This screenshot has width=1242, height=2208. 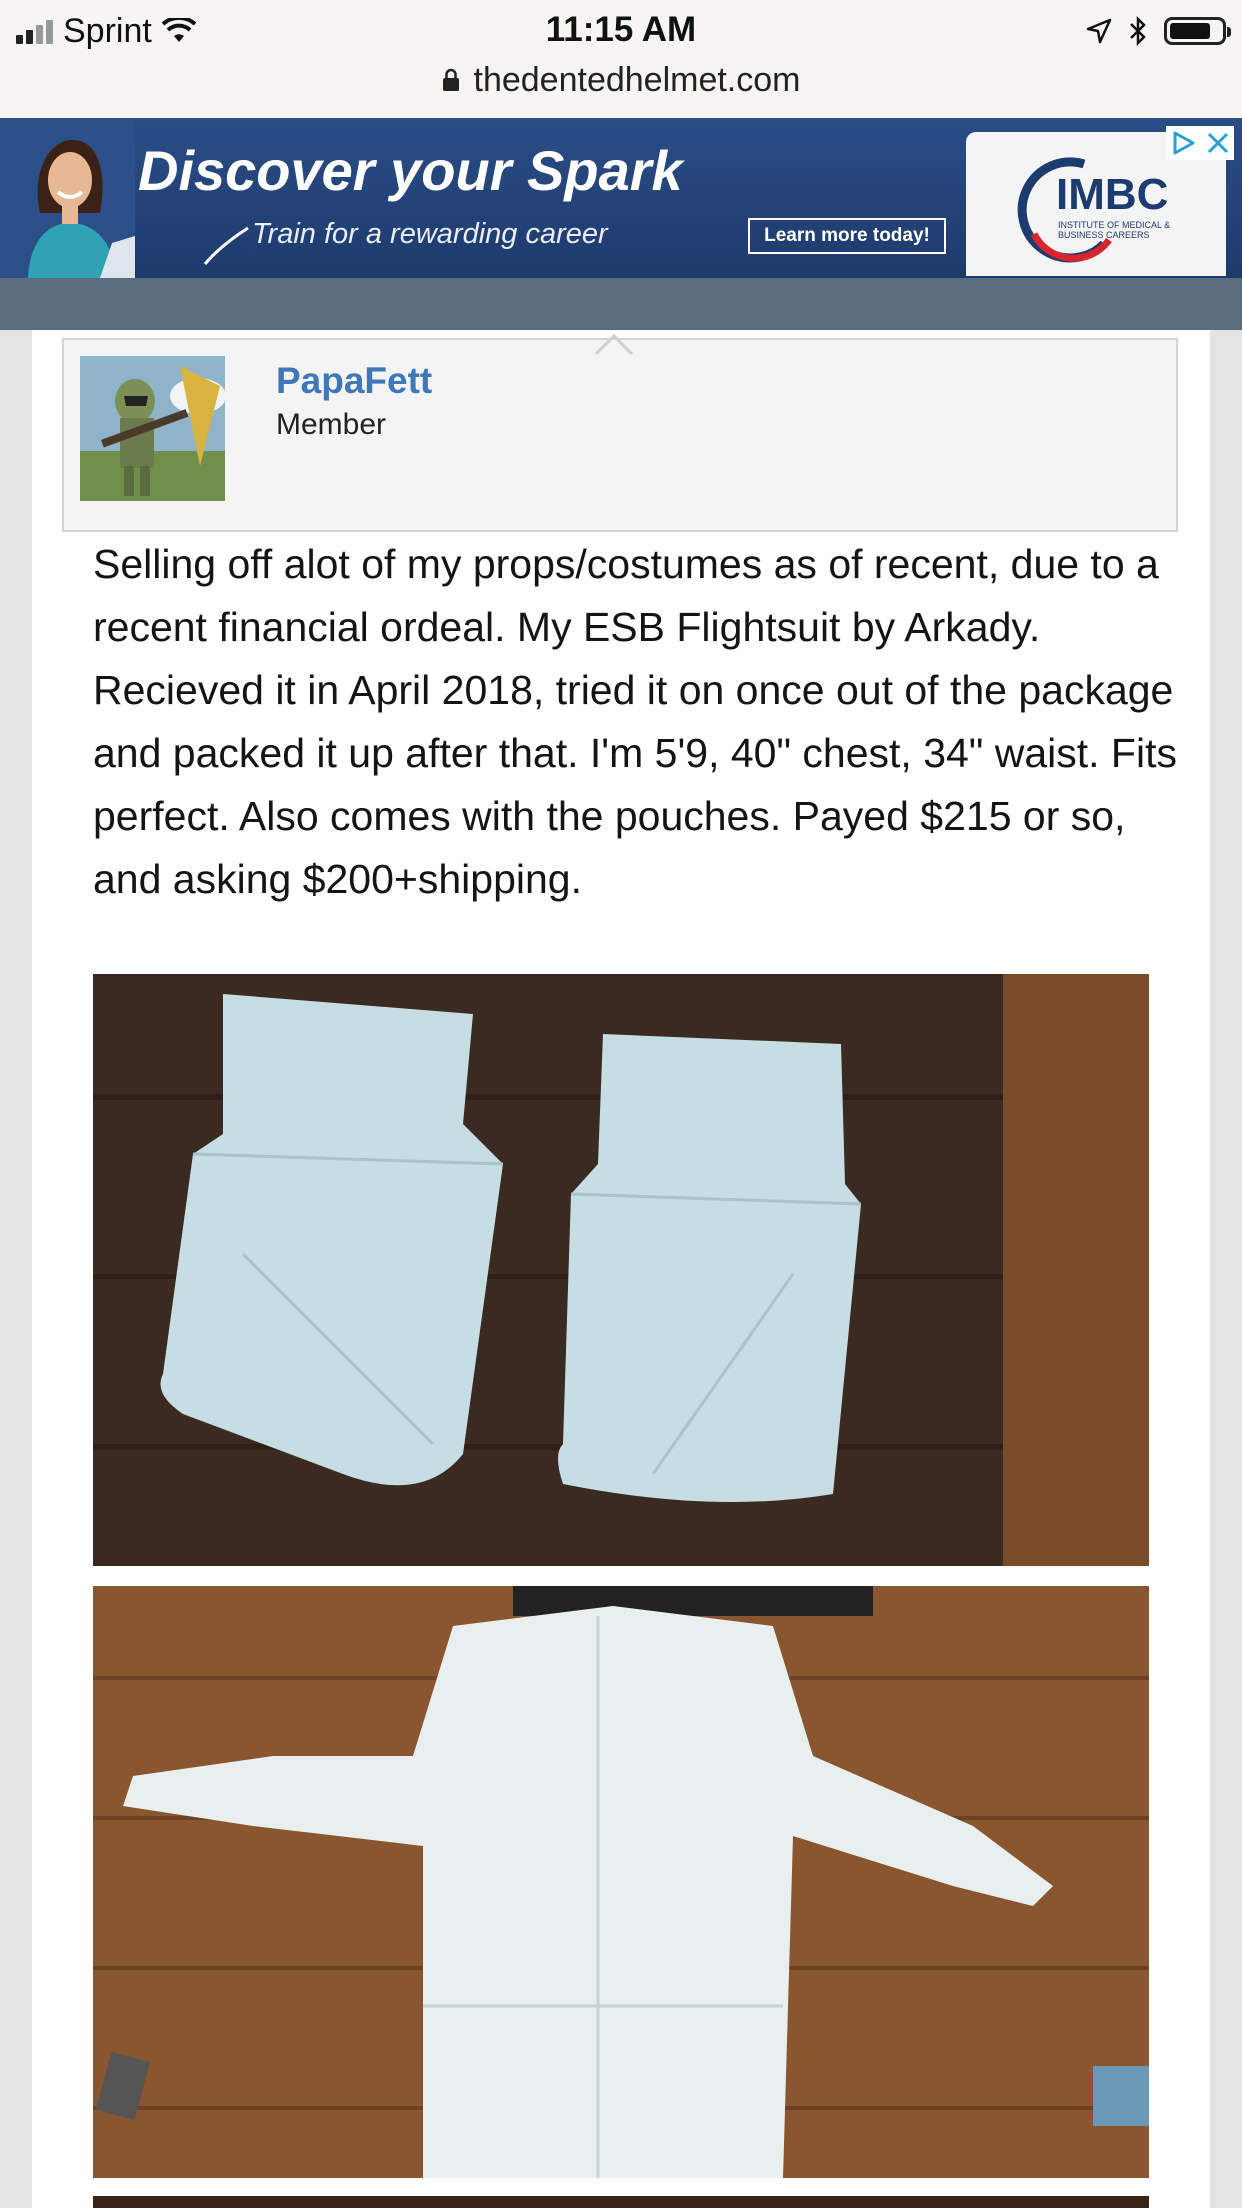 I want to click on close-icon, so click(x=1218, y=143).